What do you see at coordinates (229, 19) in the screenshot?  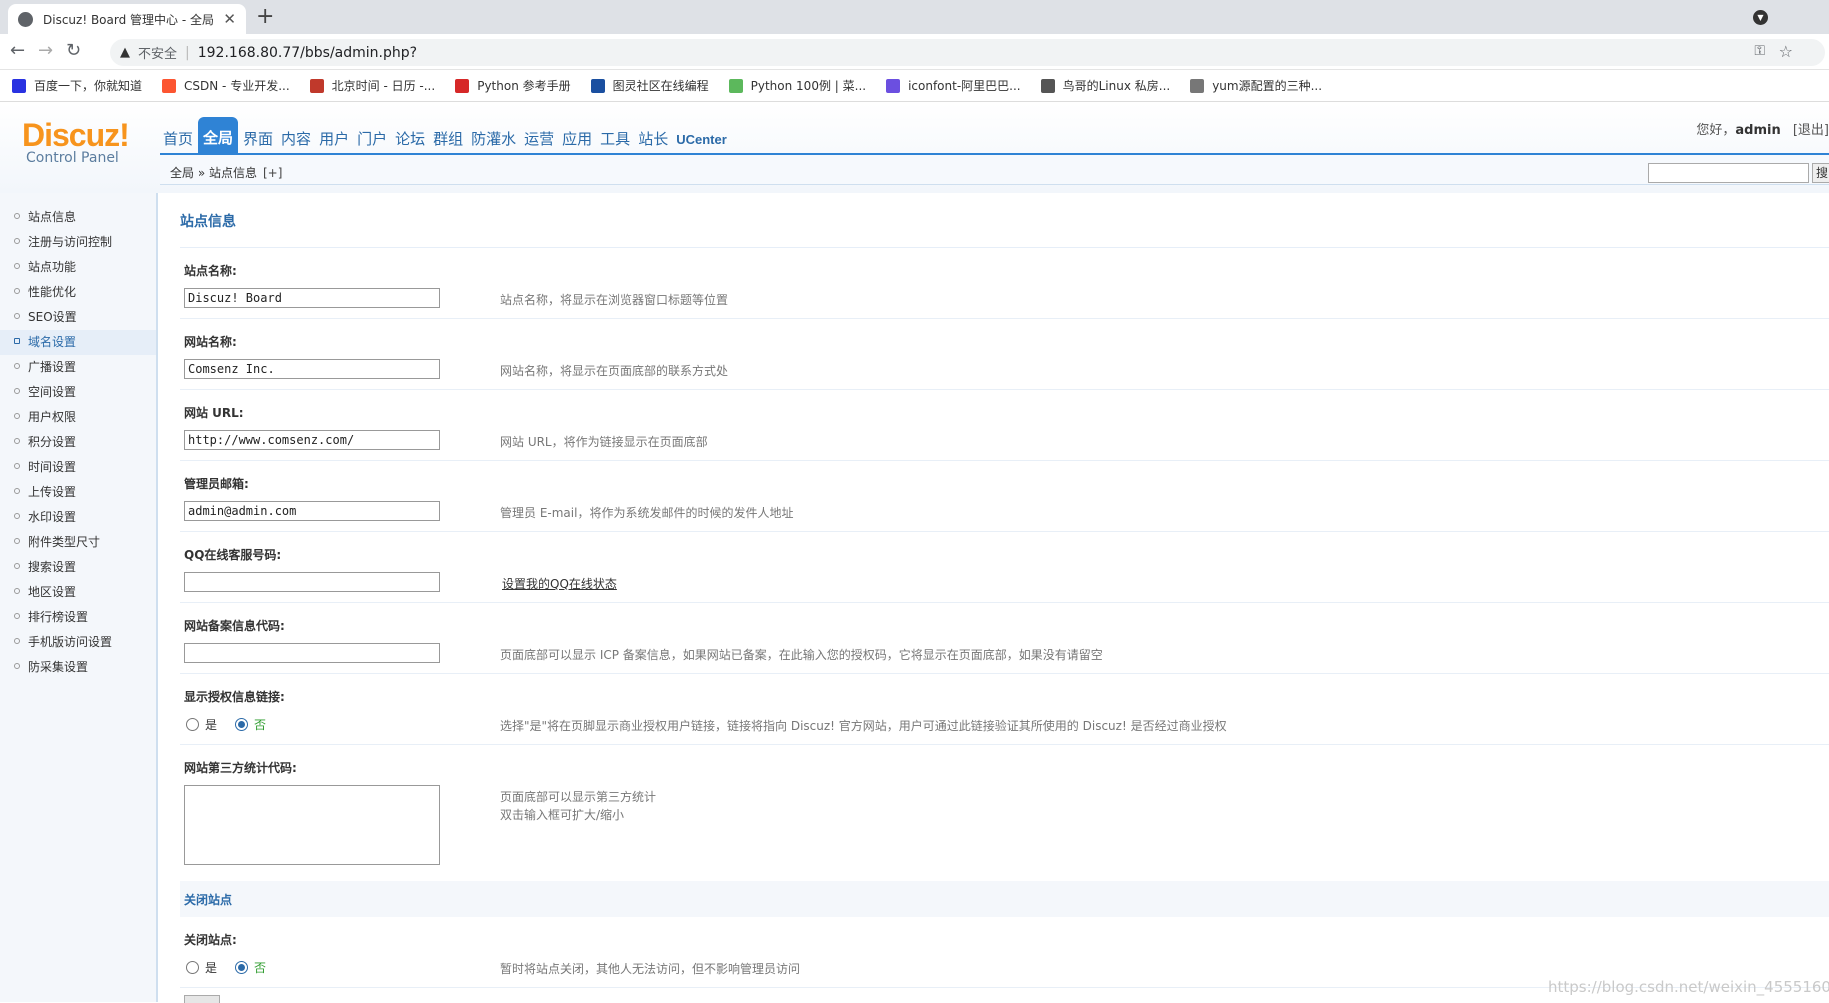 I see `close-tab-icon: ✕` at bounding box center [229, 19].